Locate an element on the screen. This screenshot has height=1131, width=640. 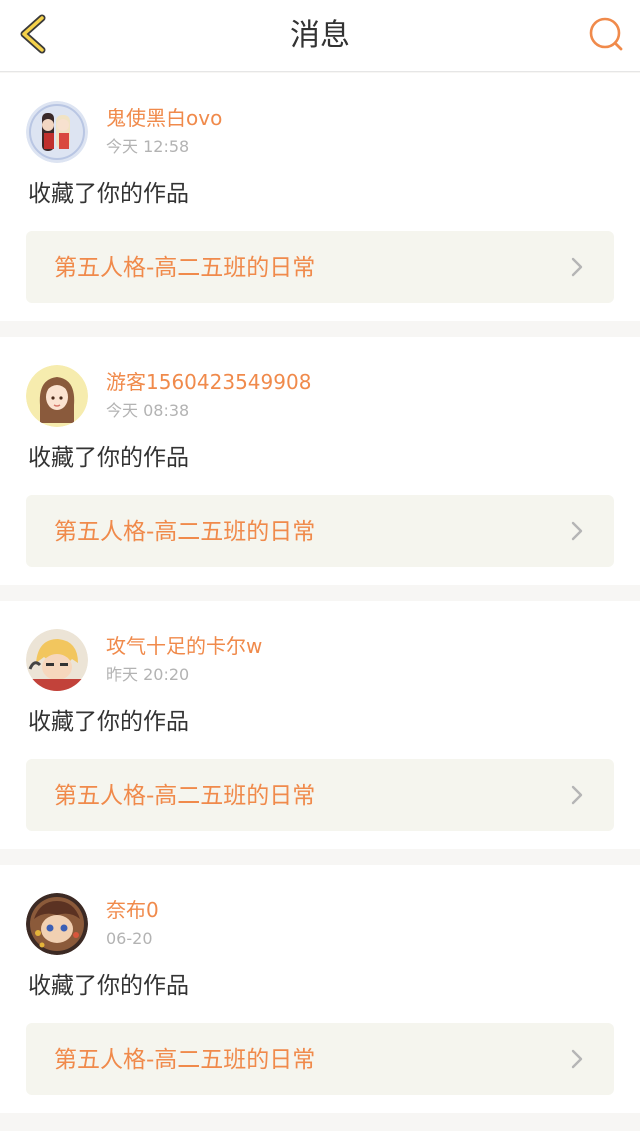
username: 攻气十足的卡尔w is located at coordinates (184, 646).